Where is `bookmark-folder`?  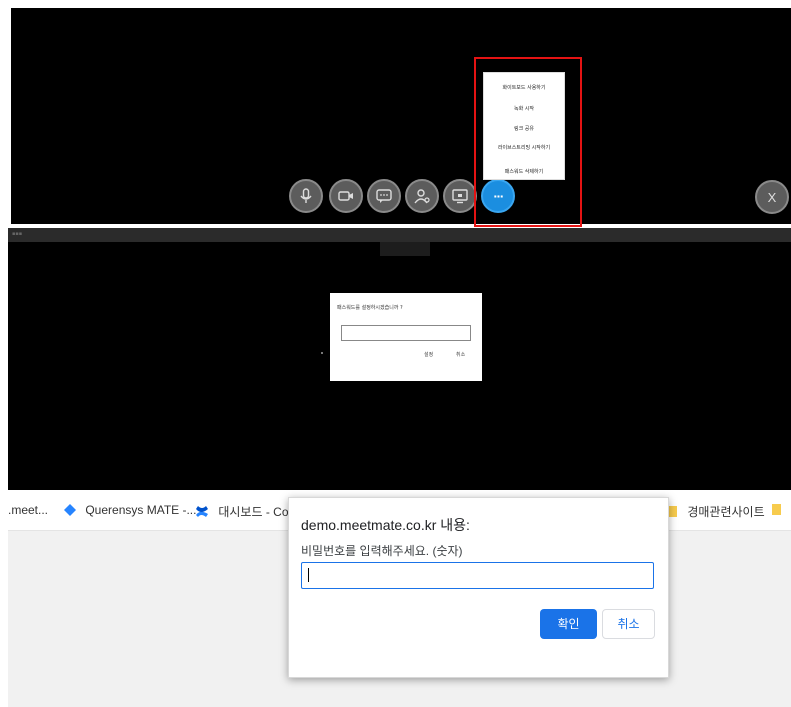 bookmark-folder is located at coordinates (776, 510).